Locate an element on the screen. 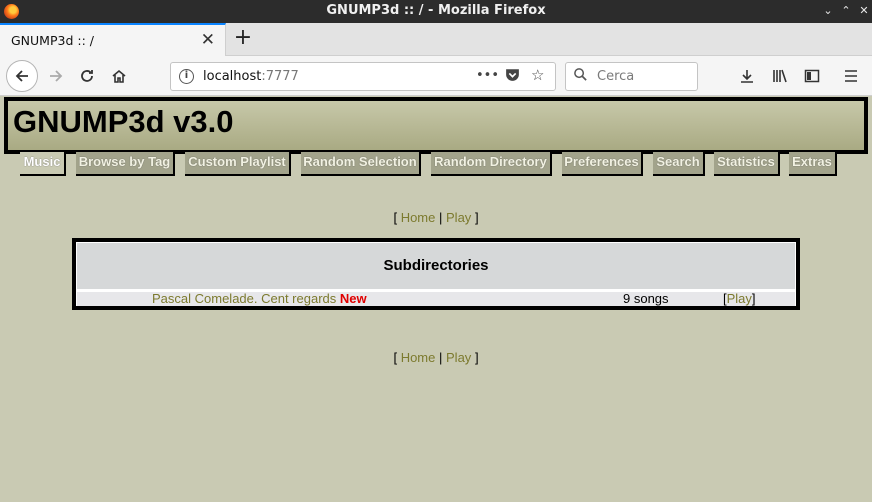 Image resolution: width=872 pixels, height=502 pixels. tab-preferences: Preferences is located at coordinates (602, 164).